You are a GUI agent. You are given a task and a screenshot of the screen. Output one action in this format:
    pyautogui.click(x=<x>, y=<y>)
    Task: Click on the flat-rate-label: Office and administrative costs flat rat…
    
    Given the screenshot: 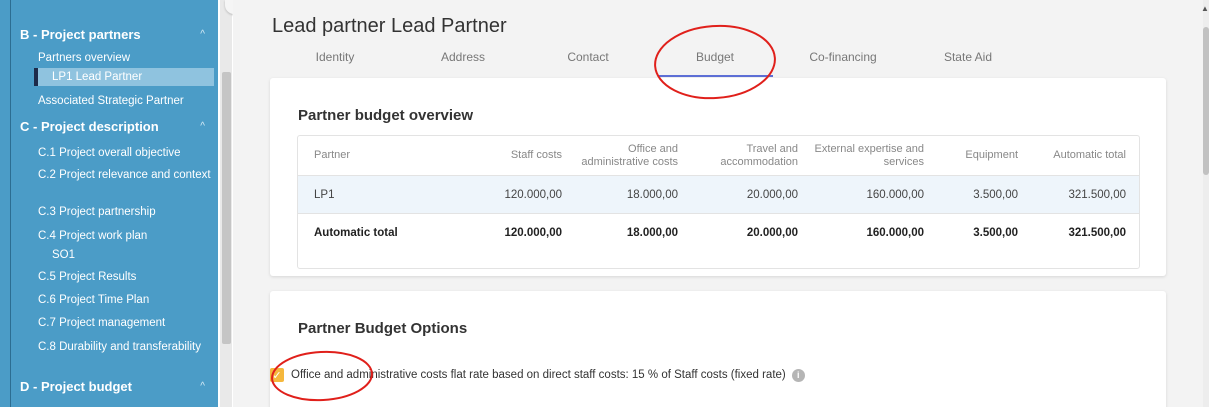 What is the action you would take?
    pyautogui.click(x=538, y=375)
    